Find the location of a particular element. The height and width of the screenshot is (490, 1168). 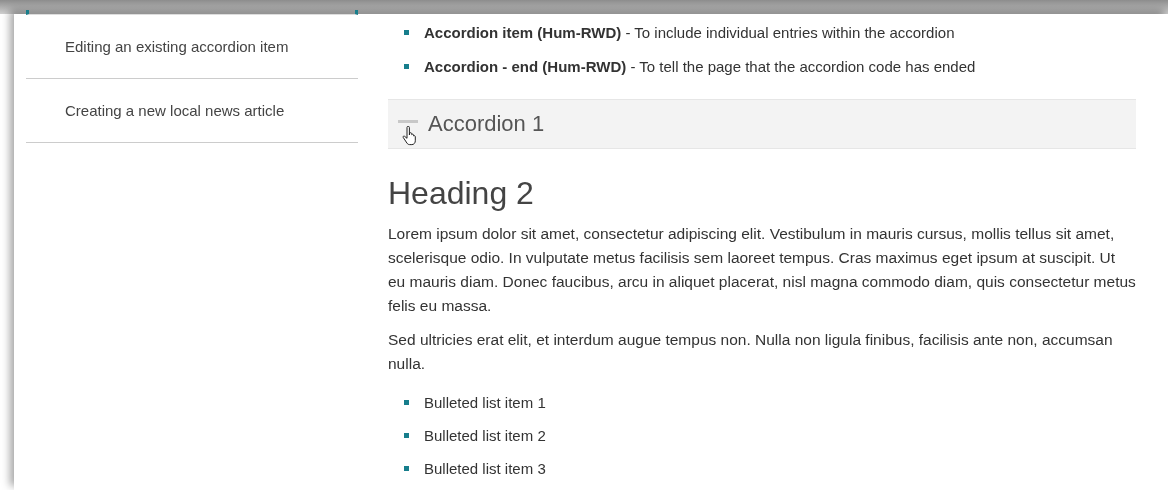

list-item-text: Bulleted list item 1 is located at coordinates (485, 402).